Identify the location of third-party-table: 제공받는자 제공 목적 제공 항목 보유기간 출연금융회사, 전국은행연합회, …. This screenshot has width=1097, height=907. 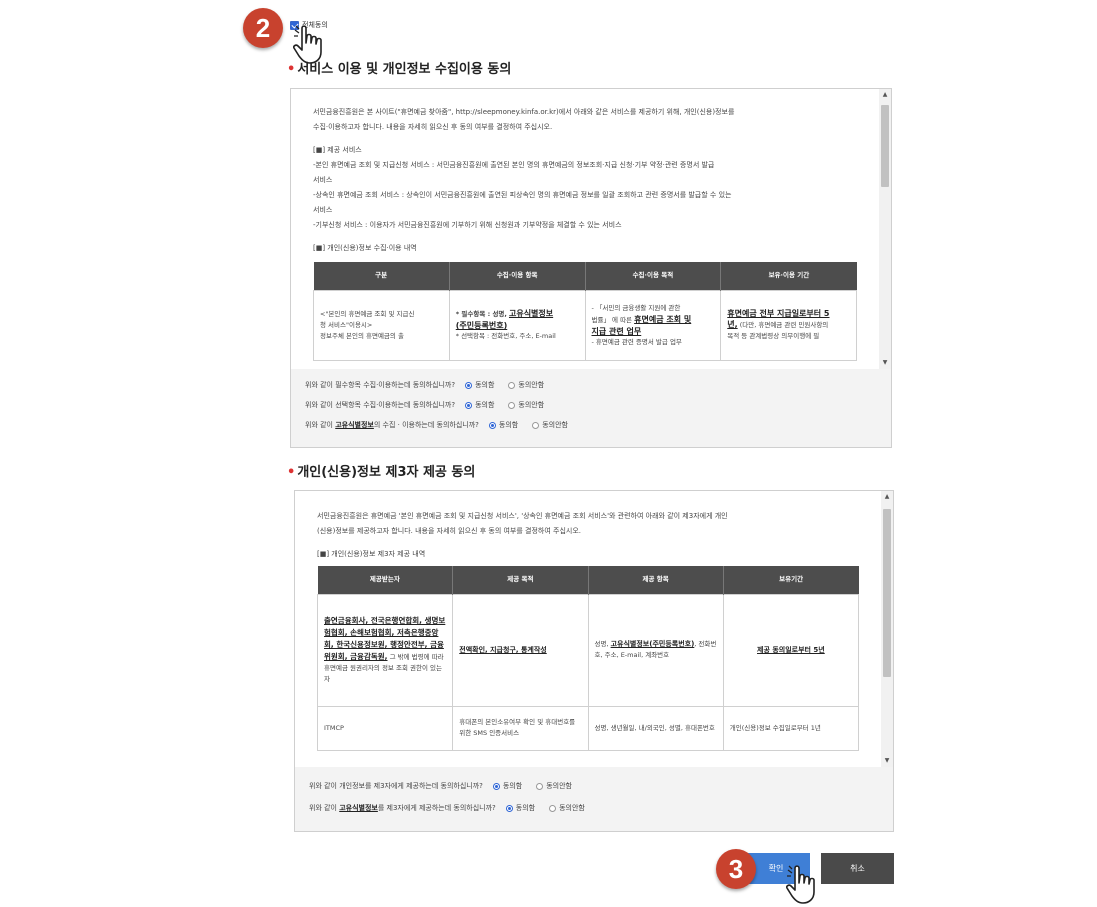
(588, 658).